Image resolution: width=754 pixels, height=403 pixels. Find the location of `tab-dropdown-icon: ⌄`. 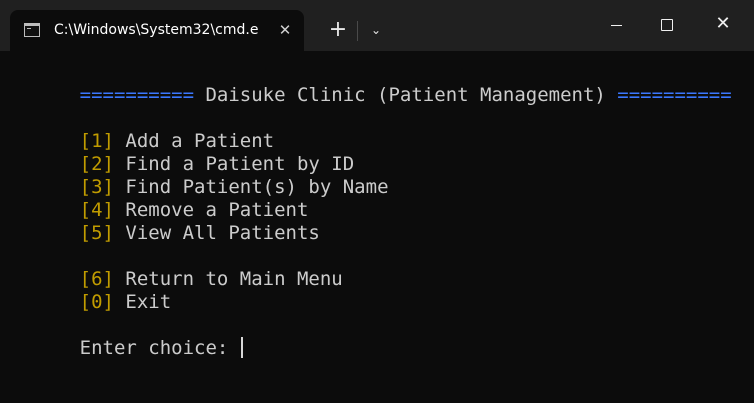

tab-dropdown-icon: ⌄ is located at coordinates (376, 30).